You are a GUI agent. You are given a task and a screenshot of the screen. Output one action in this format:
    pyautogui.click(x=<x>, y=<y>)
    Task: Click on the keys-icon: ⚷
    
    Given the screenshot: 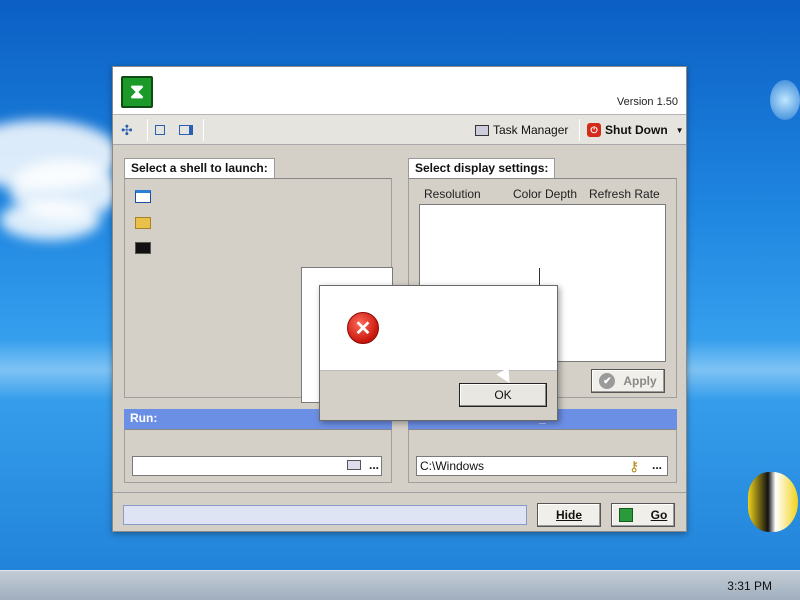 What is the action you would take?
    pyautogui.click(x=634, y=466)
    